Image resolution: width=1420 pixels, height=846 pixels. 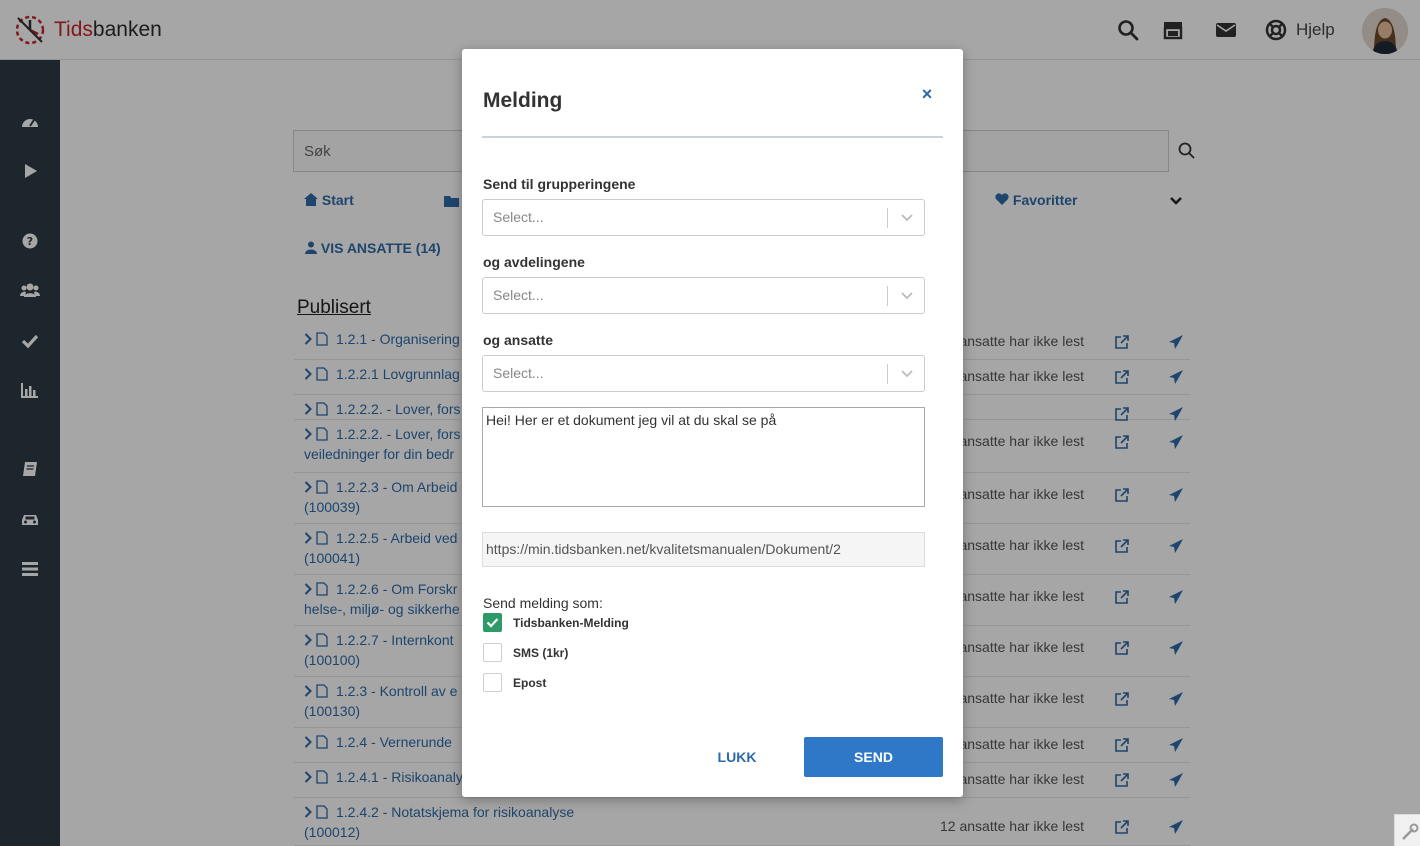 I want to click on check-icon, so click(x=492, y=623).